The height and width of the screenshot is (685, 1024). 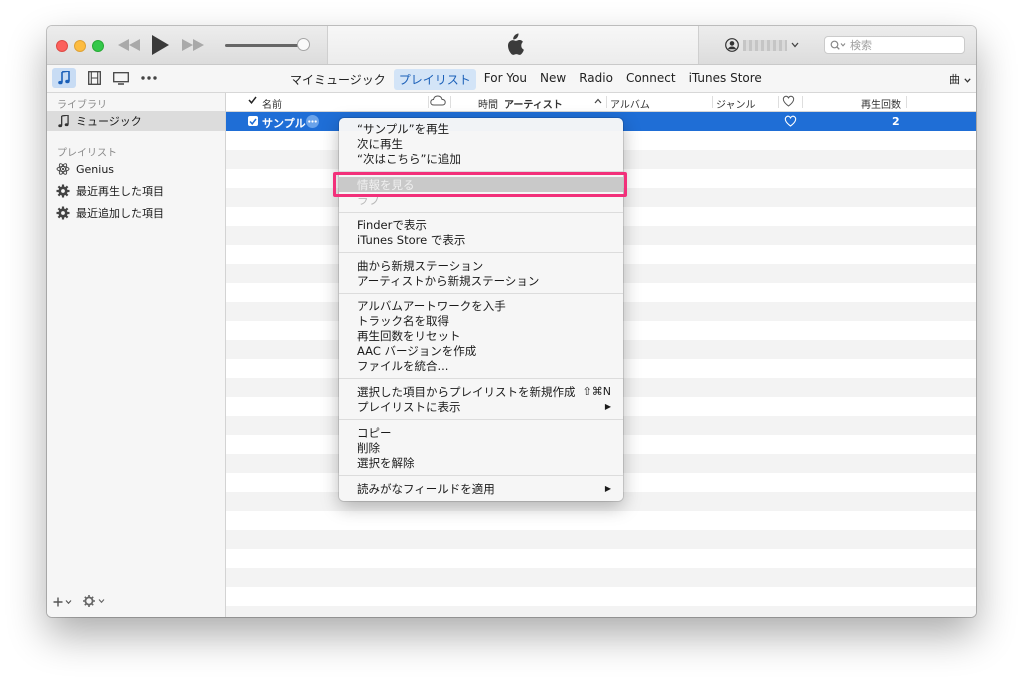 I want to click on play-icon, so click(x=160, y=45).